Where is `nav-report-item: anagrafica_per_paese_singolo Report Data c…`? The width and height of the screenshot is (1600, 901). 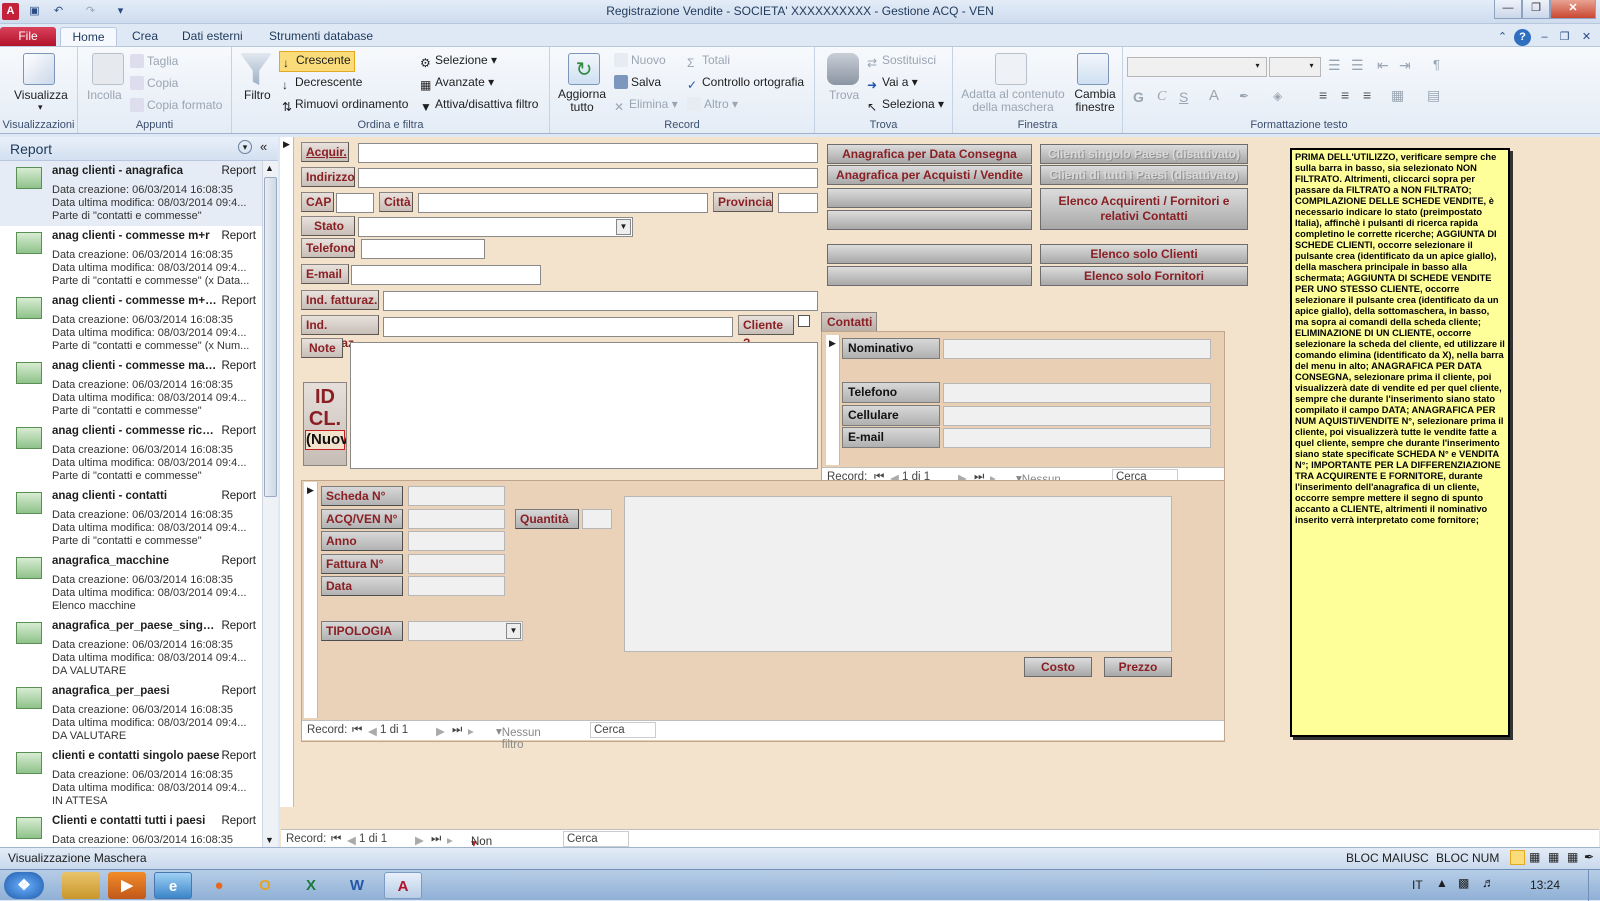 nav-report-item: anagrafica_per_paese_singolo Report Data c… is located at coordinates (131, 648).